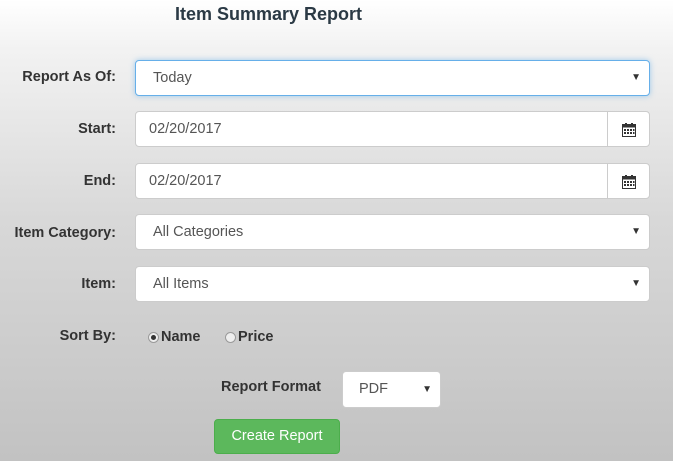  I want to click on start-date-value: 02/20/2017, so click(185, 129).